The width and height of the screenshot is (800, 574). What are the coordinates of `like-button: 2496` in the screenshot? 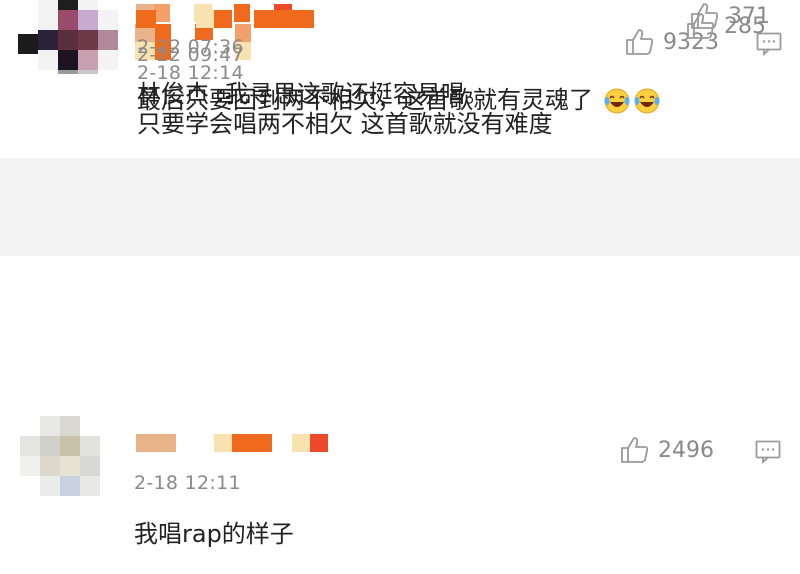 It's located at (667, 450).